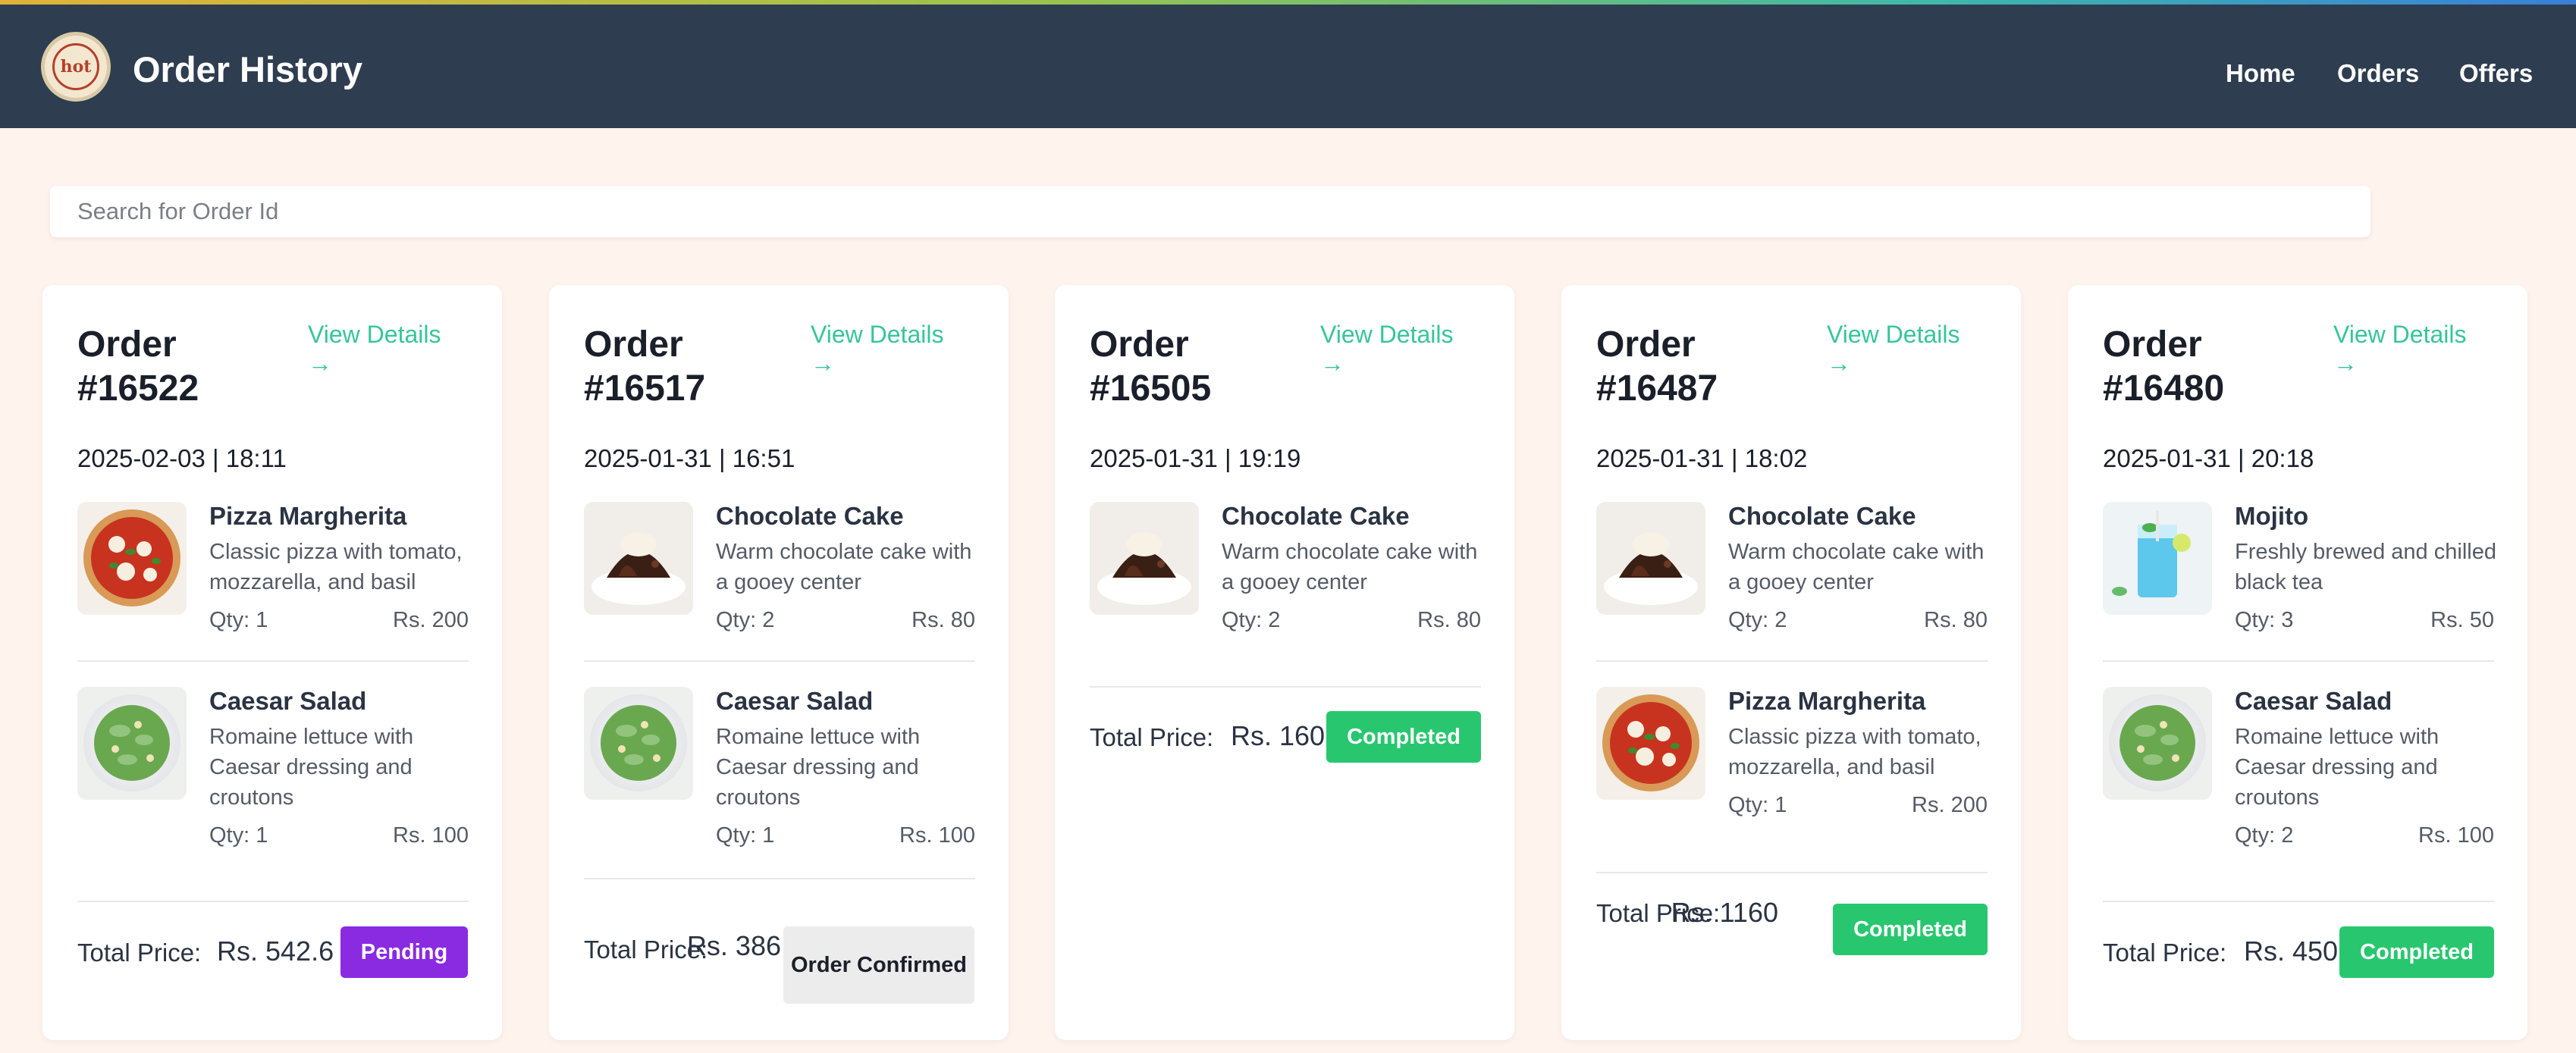 This screenshot has height=1053, width=2576. Describe the element at coordinates (2272, 516) in the screenshot. I see `item-name: Mojito` at that location.